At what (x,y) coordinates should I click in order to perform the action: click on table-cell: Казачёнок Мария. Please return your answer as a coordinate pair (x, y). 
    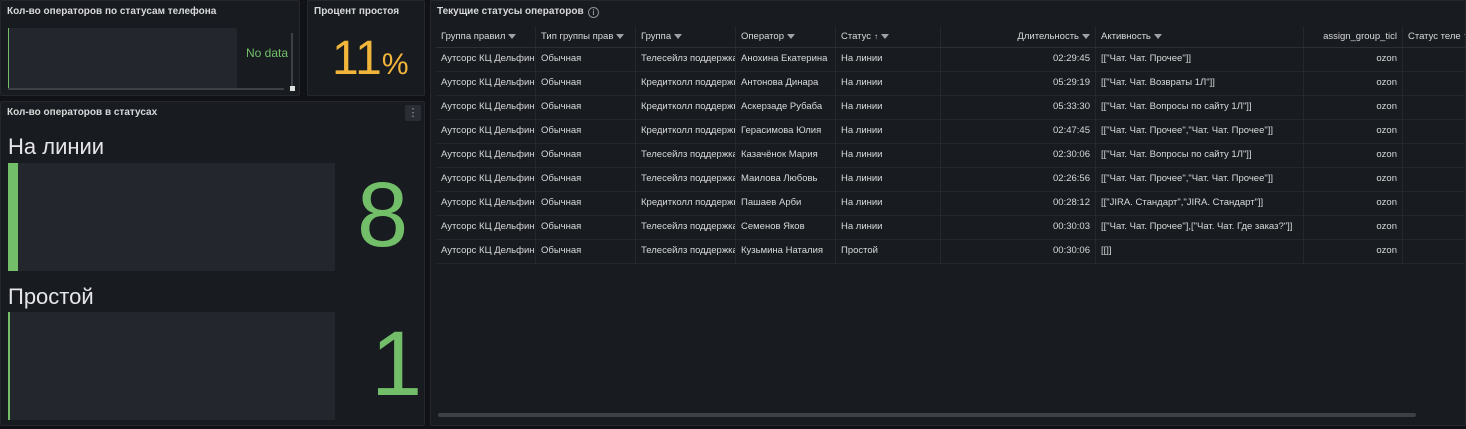
    Looking at the image, I should click on (786, 155).